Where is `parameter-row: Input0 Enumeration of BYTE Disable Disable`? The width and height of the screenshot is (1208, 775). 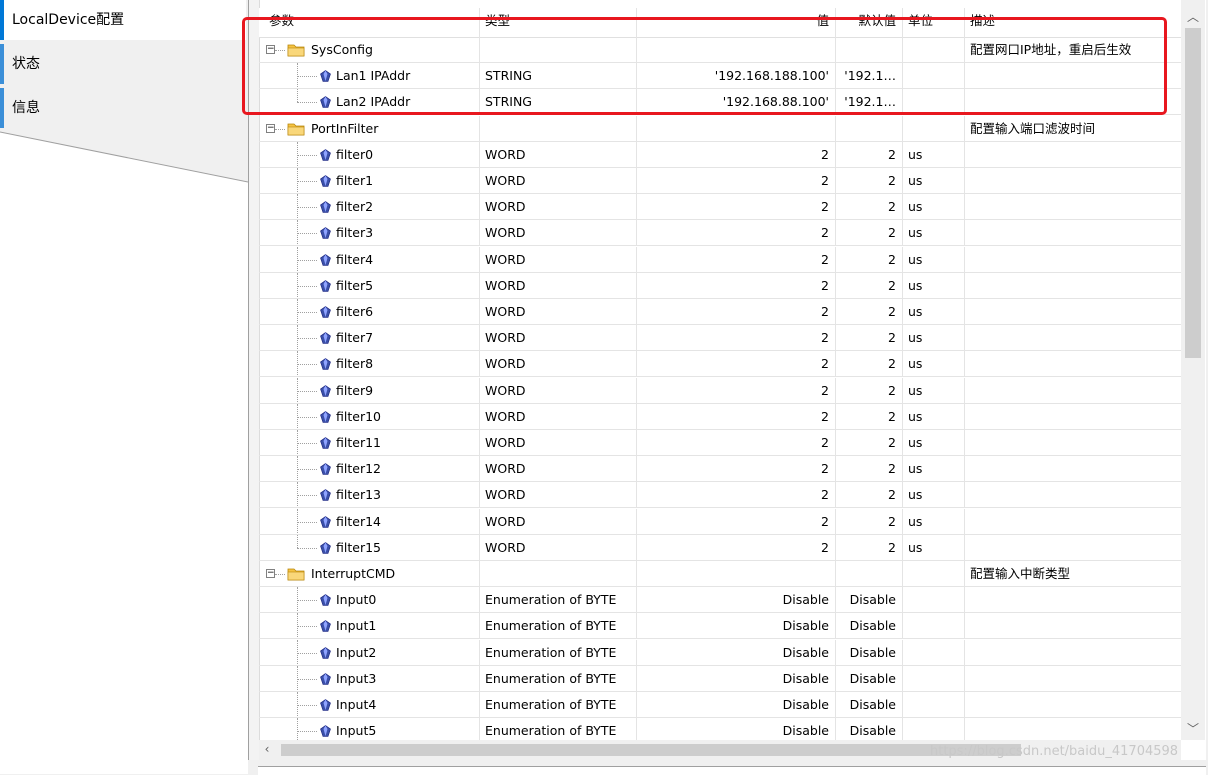
parameter-row: Input0 Enumeration of BYTE Disable Disable is located at coordinates (720, 600).